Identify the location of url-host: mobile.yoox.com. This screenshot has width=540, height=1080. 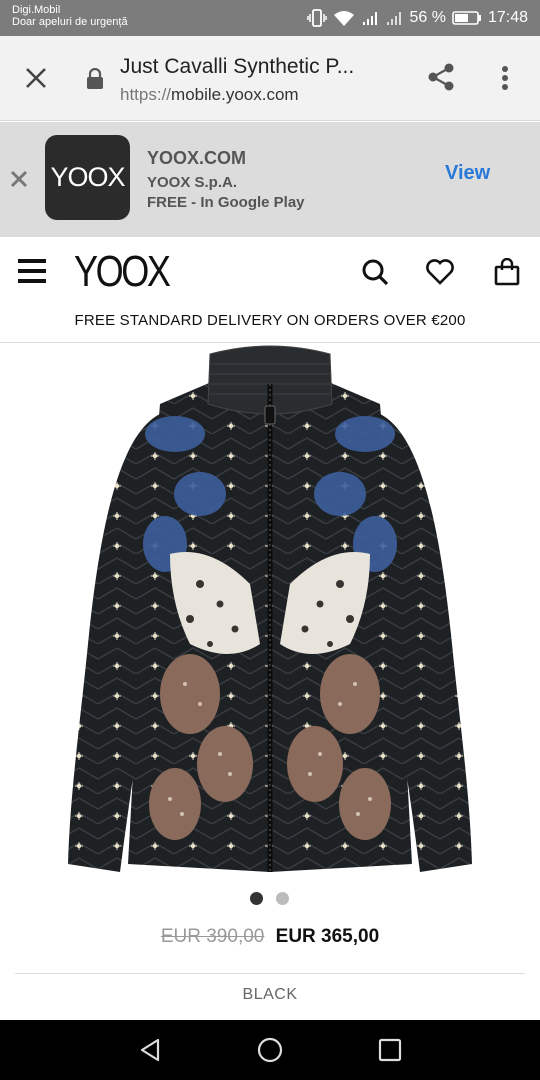
(235, 94).